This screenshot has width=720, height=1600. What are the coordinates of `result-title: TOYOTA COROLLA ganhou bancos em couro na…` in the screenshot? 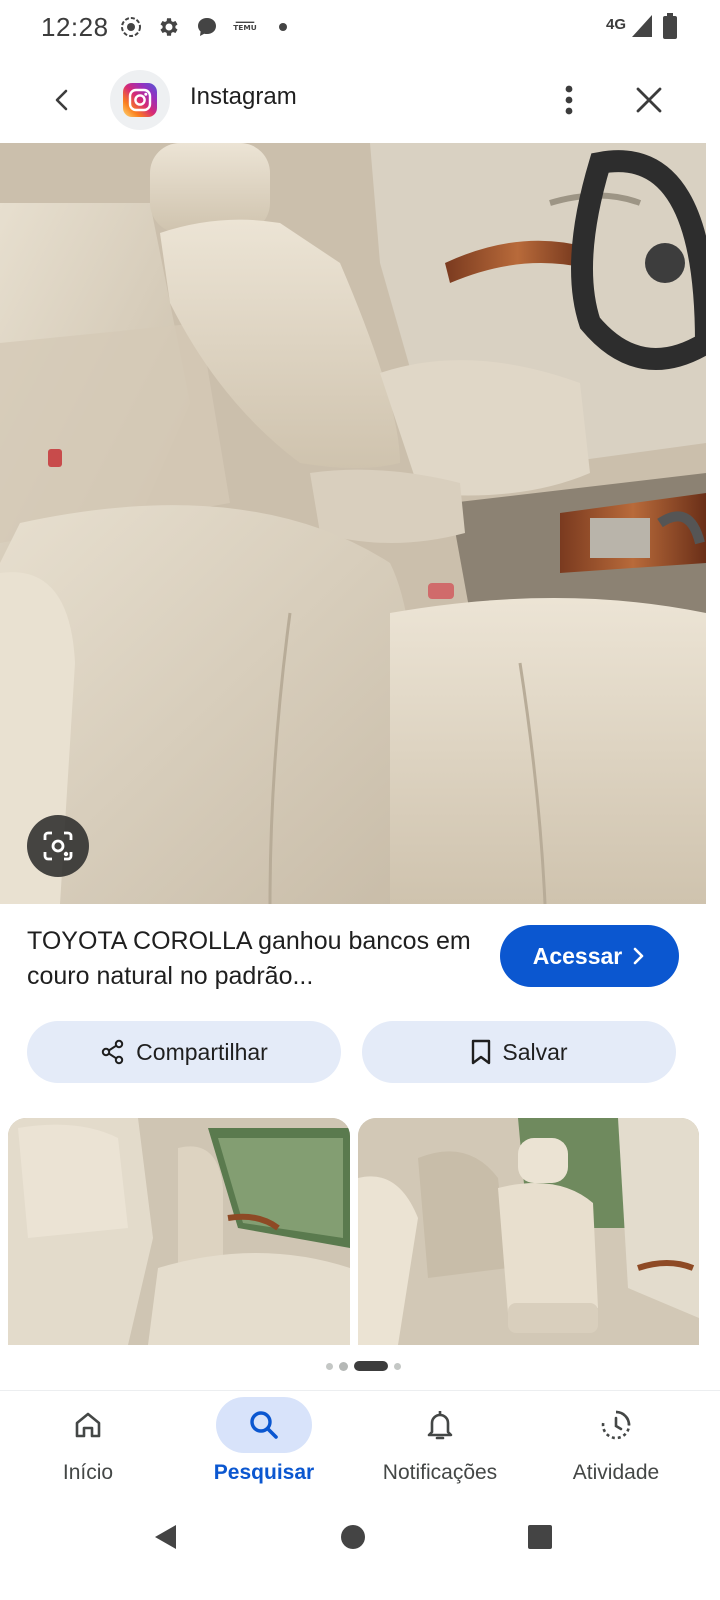 It's located at (257, 959).